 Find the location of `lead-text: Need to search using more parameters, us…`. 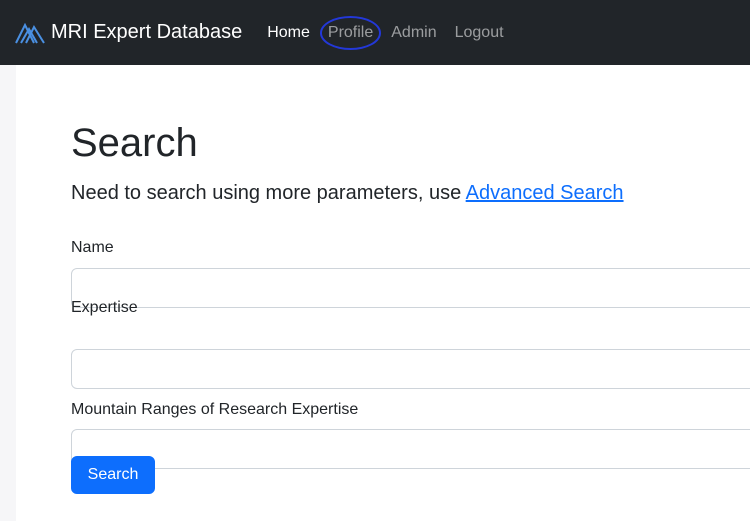

lead-text: Need to search using more parameters, us… is located at coordinates (347, 193).